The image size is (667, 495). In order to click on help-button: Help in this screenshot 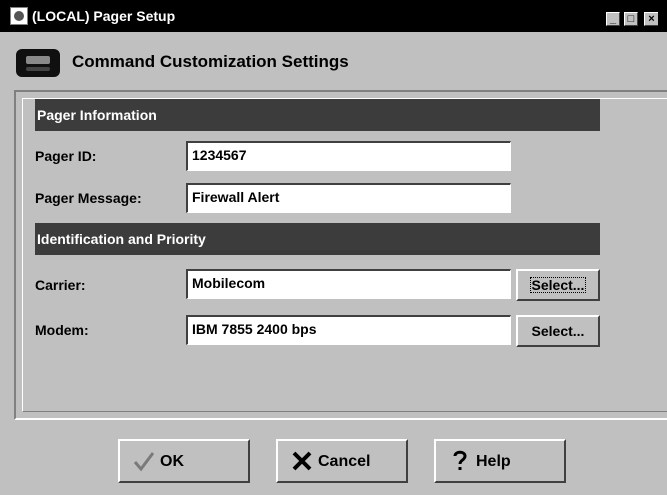, I will do `click(500, 461)`.